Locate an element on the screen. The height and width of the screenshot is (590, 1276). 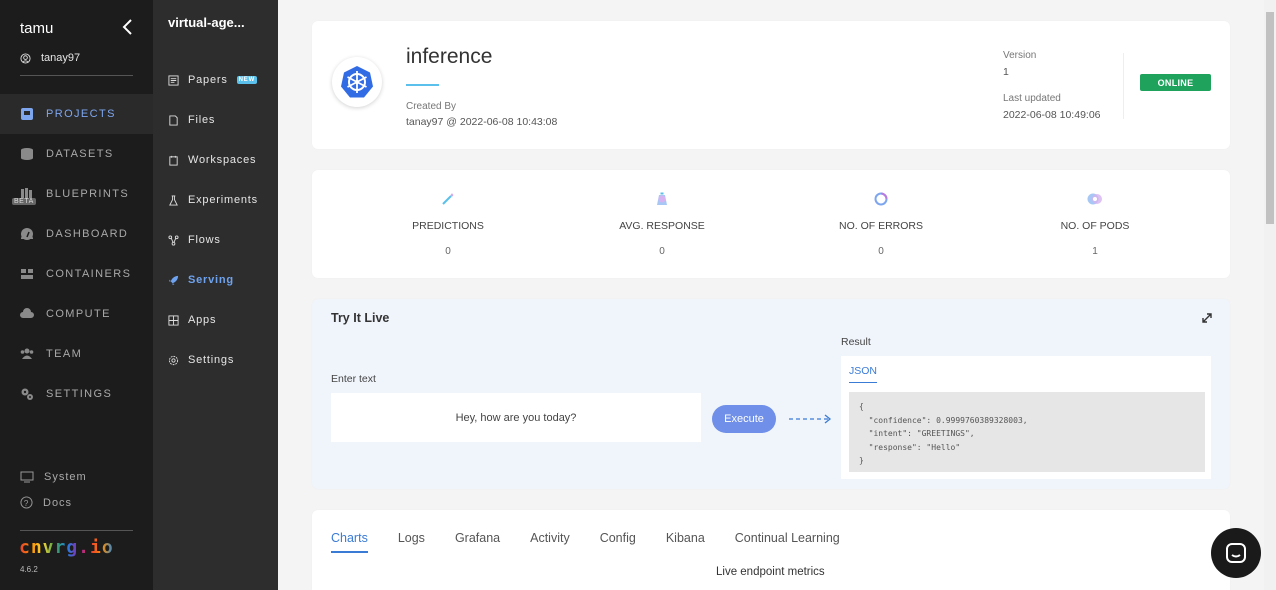
version-label: Version is located at coordinates (1020, 55).